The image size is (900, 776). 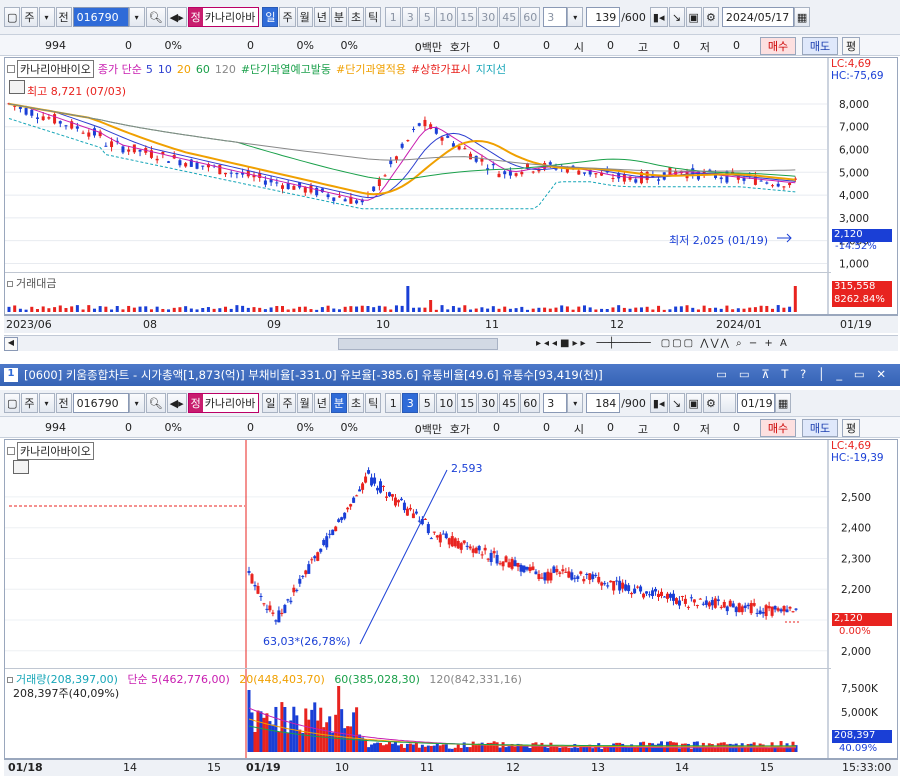 What do you see at coordinates (575, 17) in the screenshot?
I see `interval-dropdown-icon: ▾` at bounding box center [575, 17].